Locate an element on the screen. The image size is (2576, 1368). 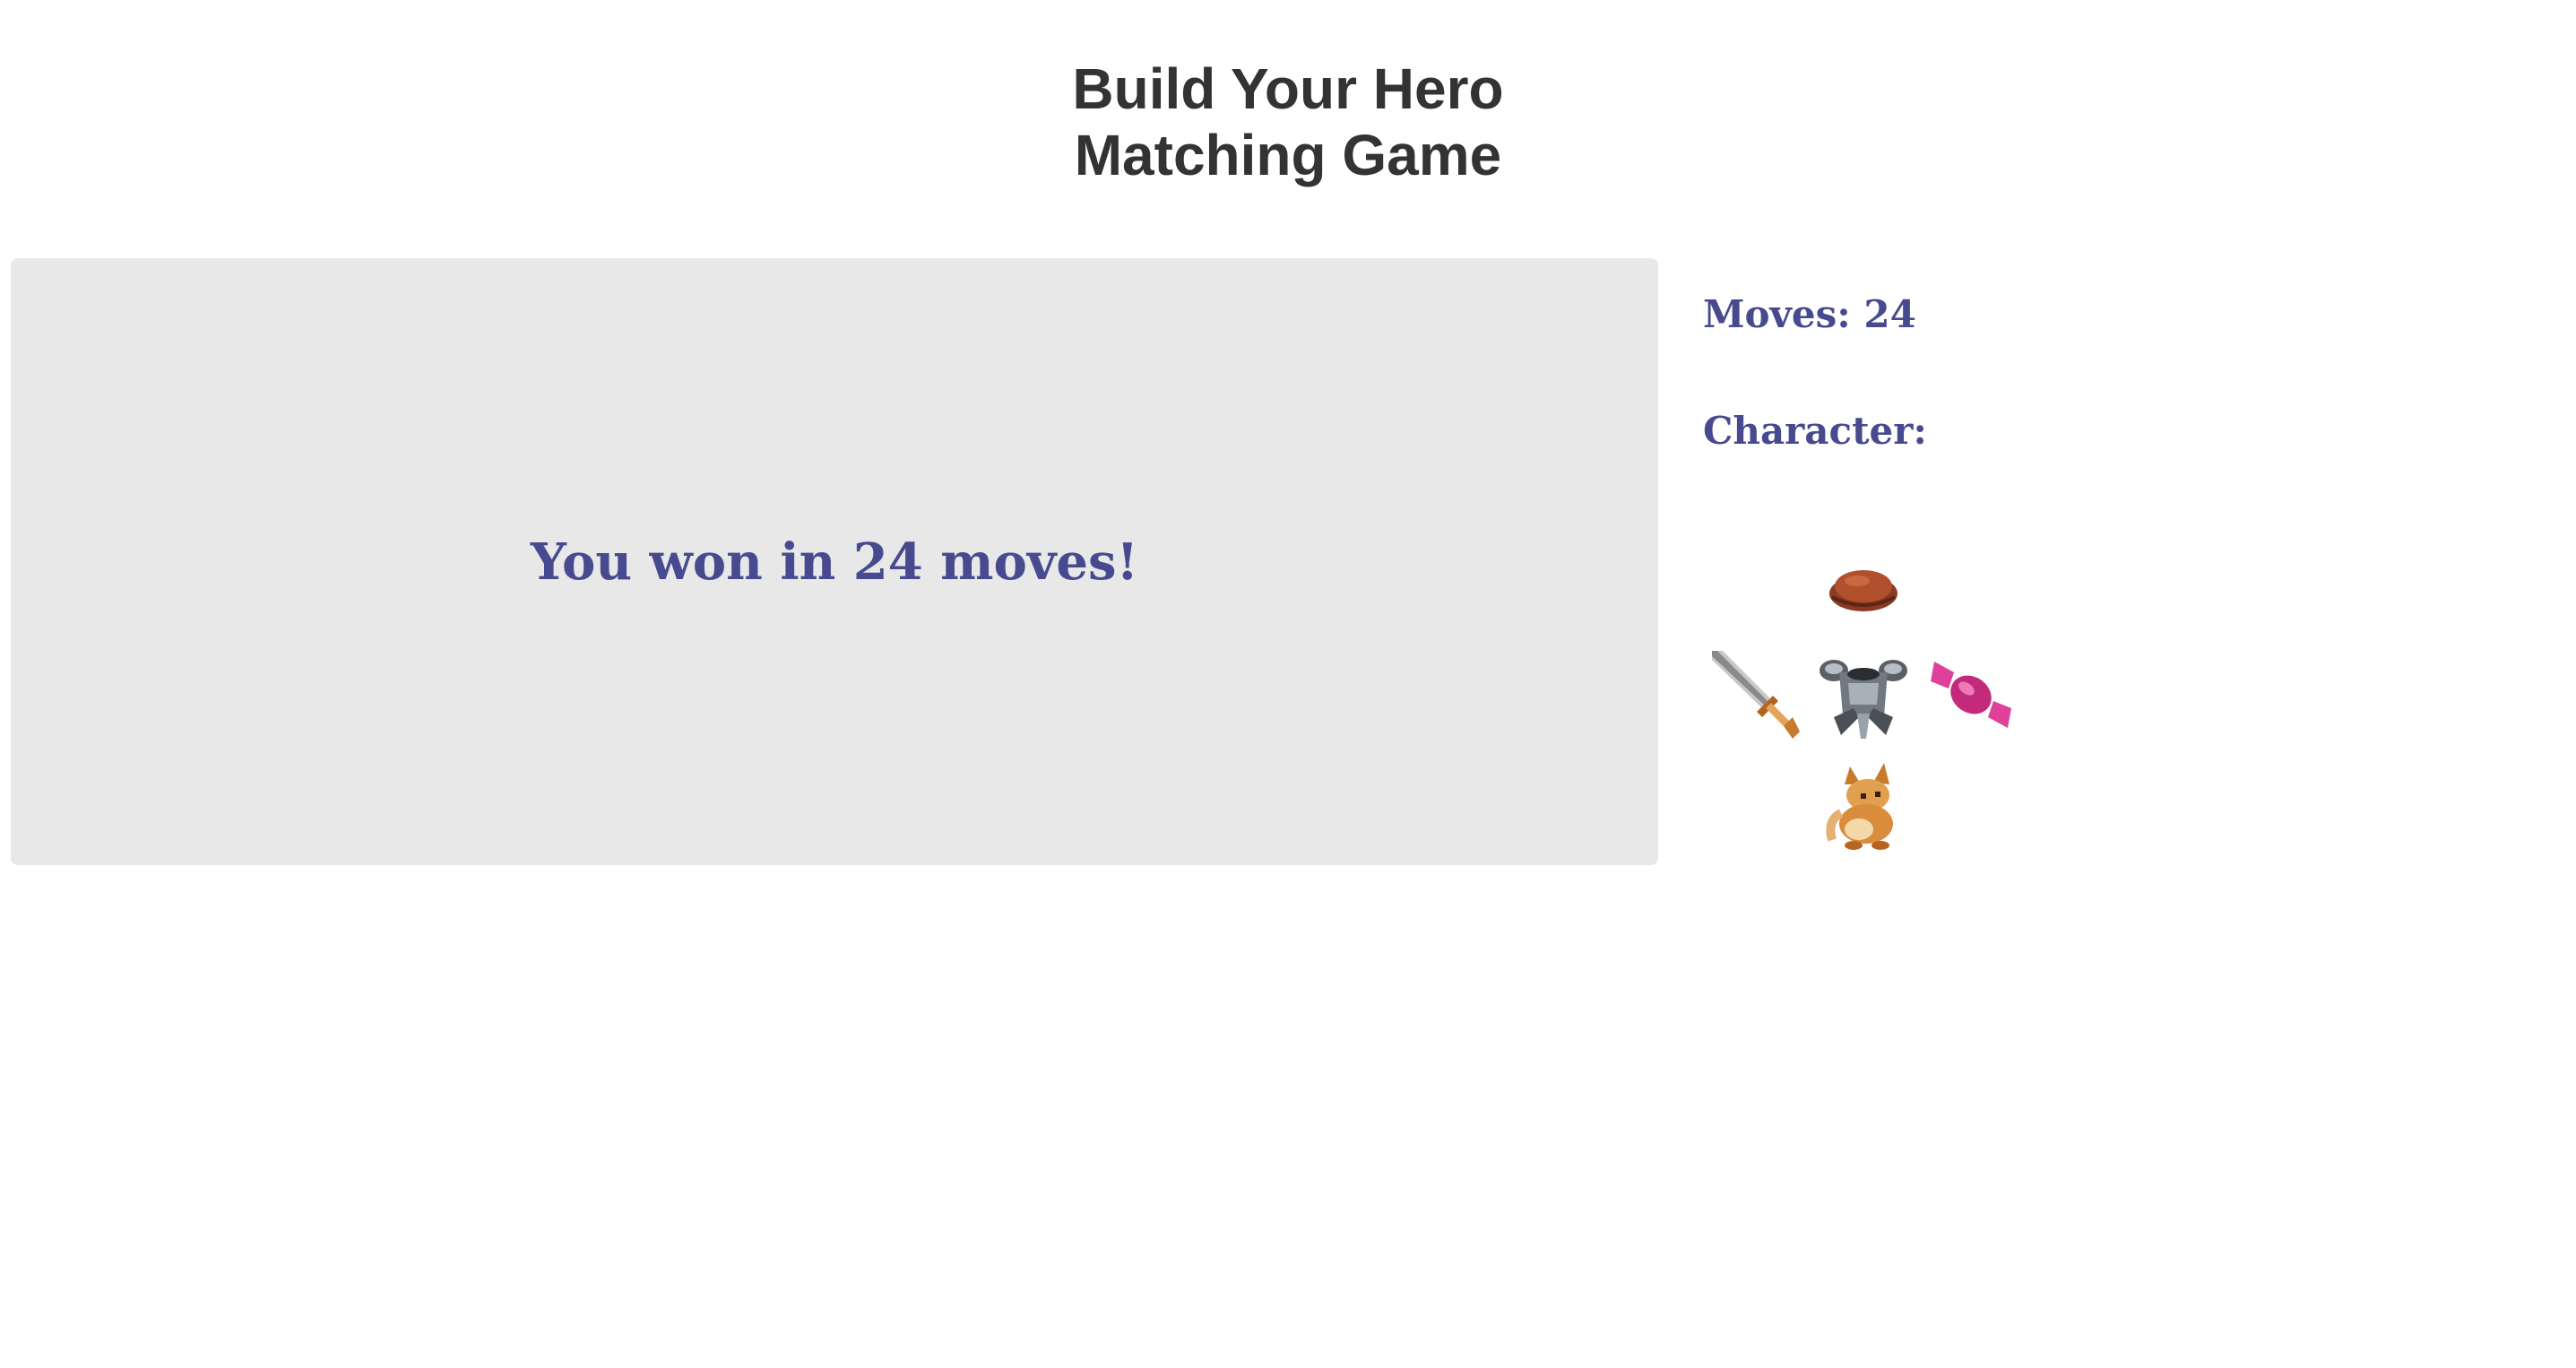
sword-icon is located at coordinates (1756, 694).